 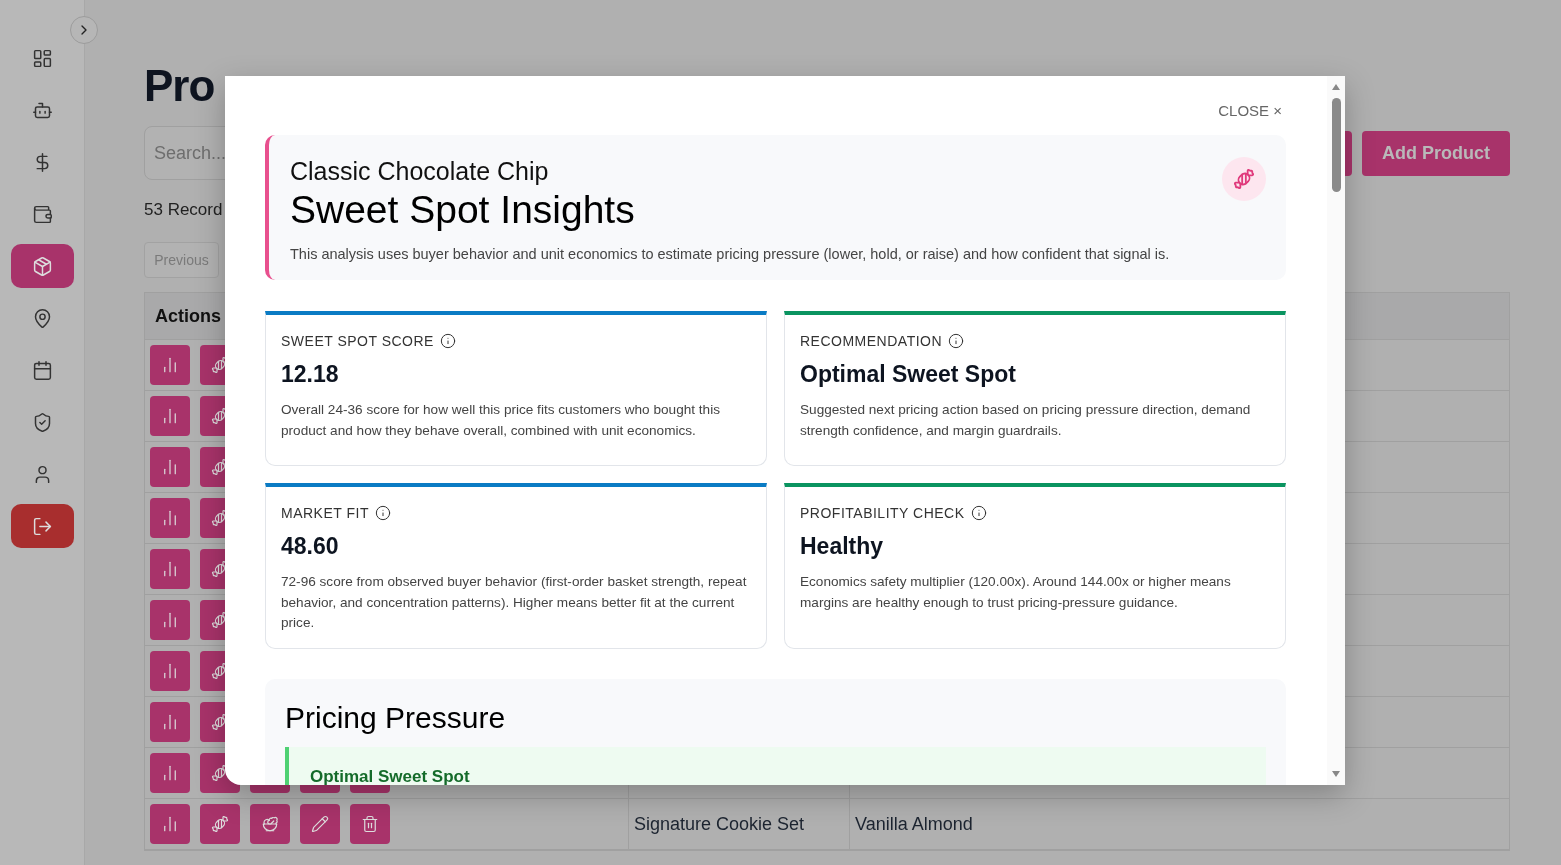 I want to click on previous-button: Previous, so click(x=181, y=260).